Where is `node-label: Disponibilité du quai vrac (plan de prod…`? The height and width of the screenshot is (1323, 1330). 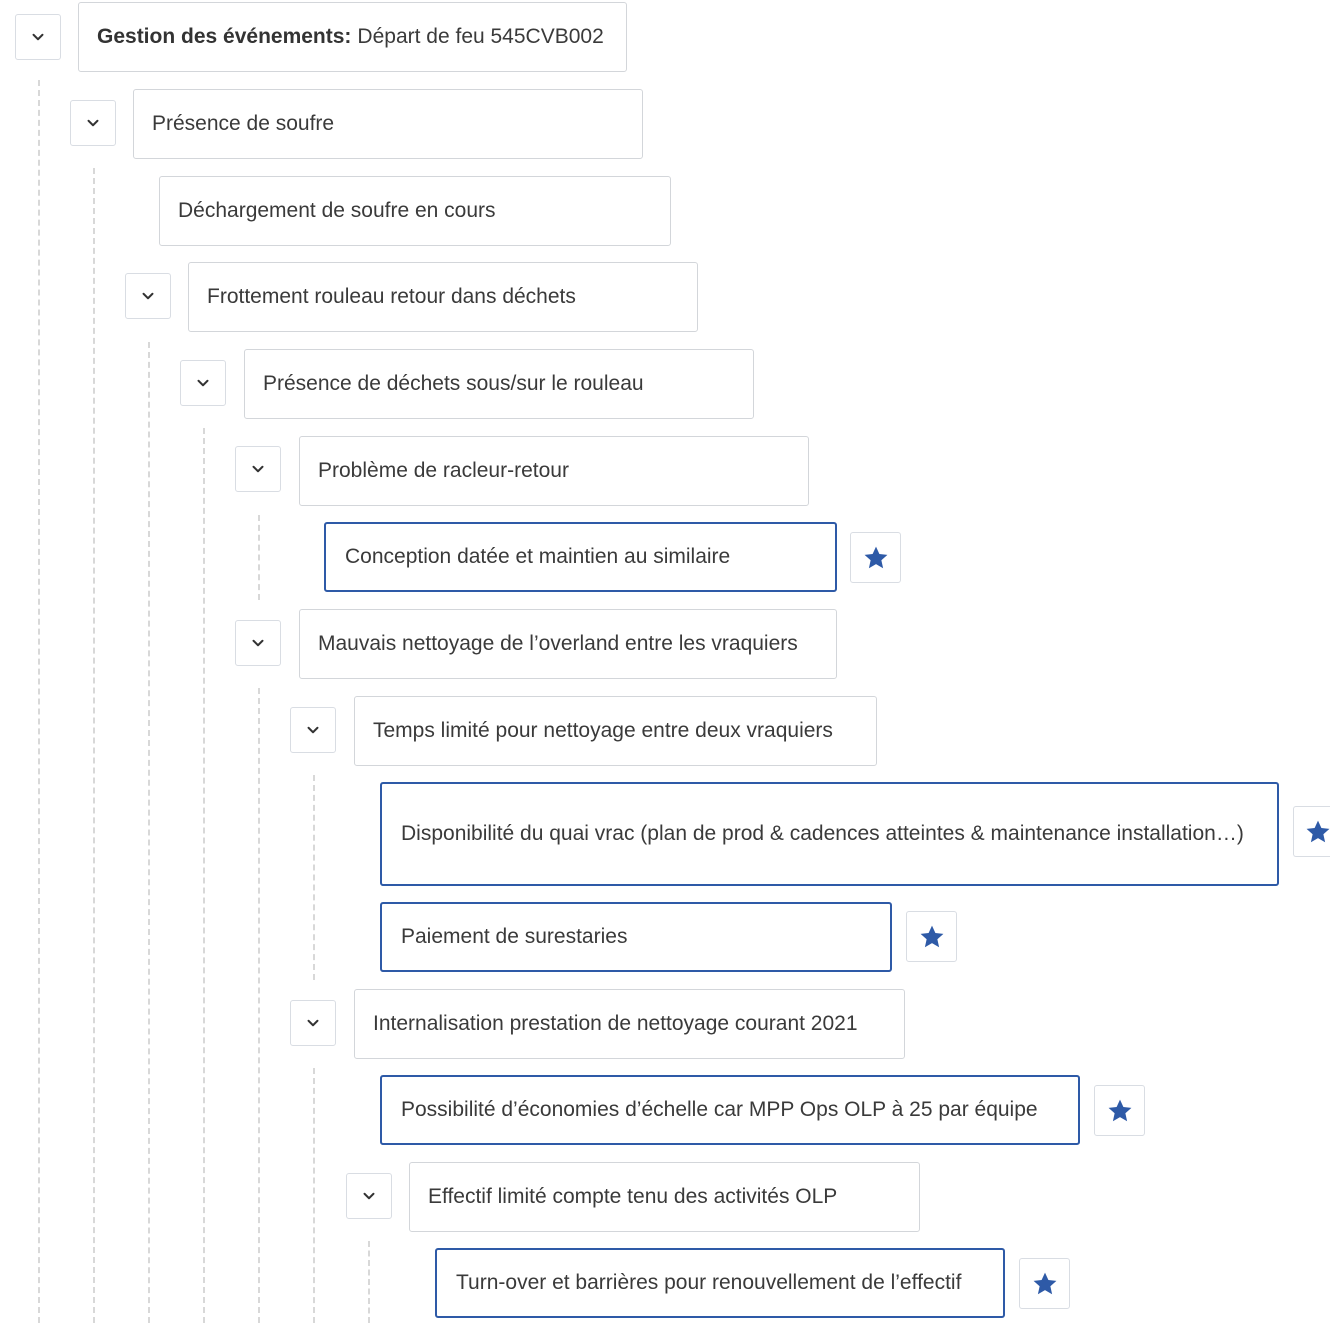 node-label: Disponibilité du quai vrac (plan de prod… is located at coordinates (822, 833).